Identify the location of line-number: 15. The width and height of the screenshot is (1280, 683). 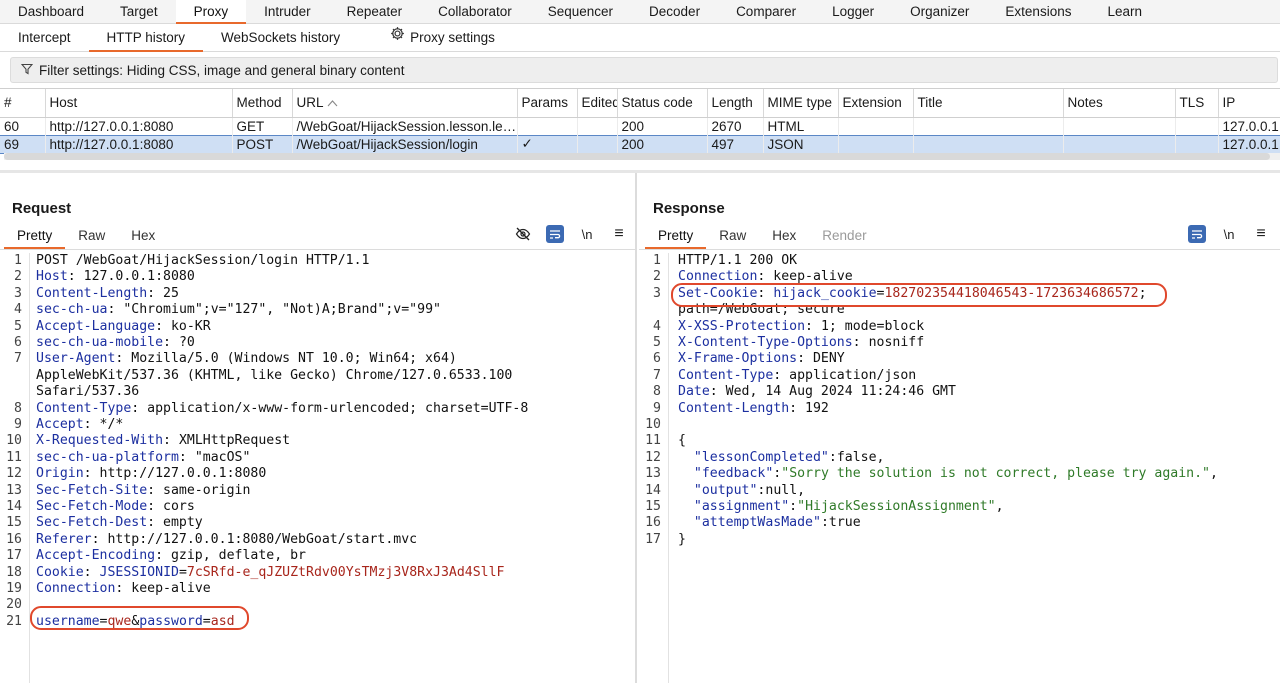
(14, 523).